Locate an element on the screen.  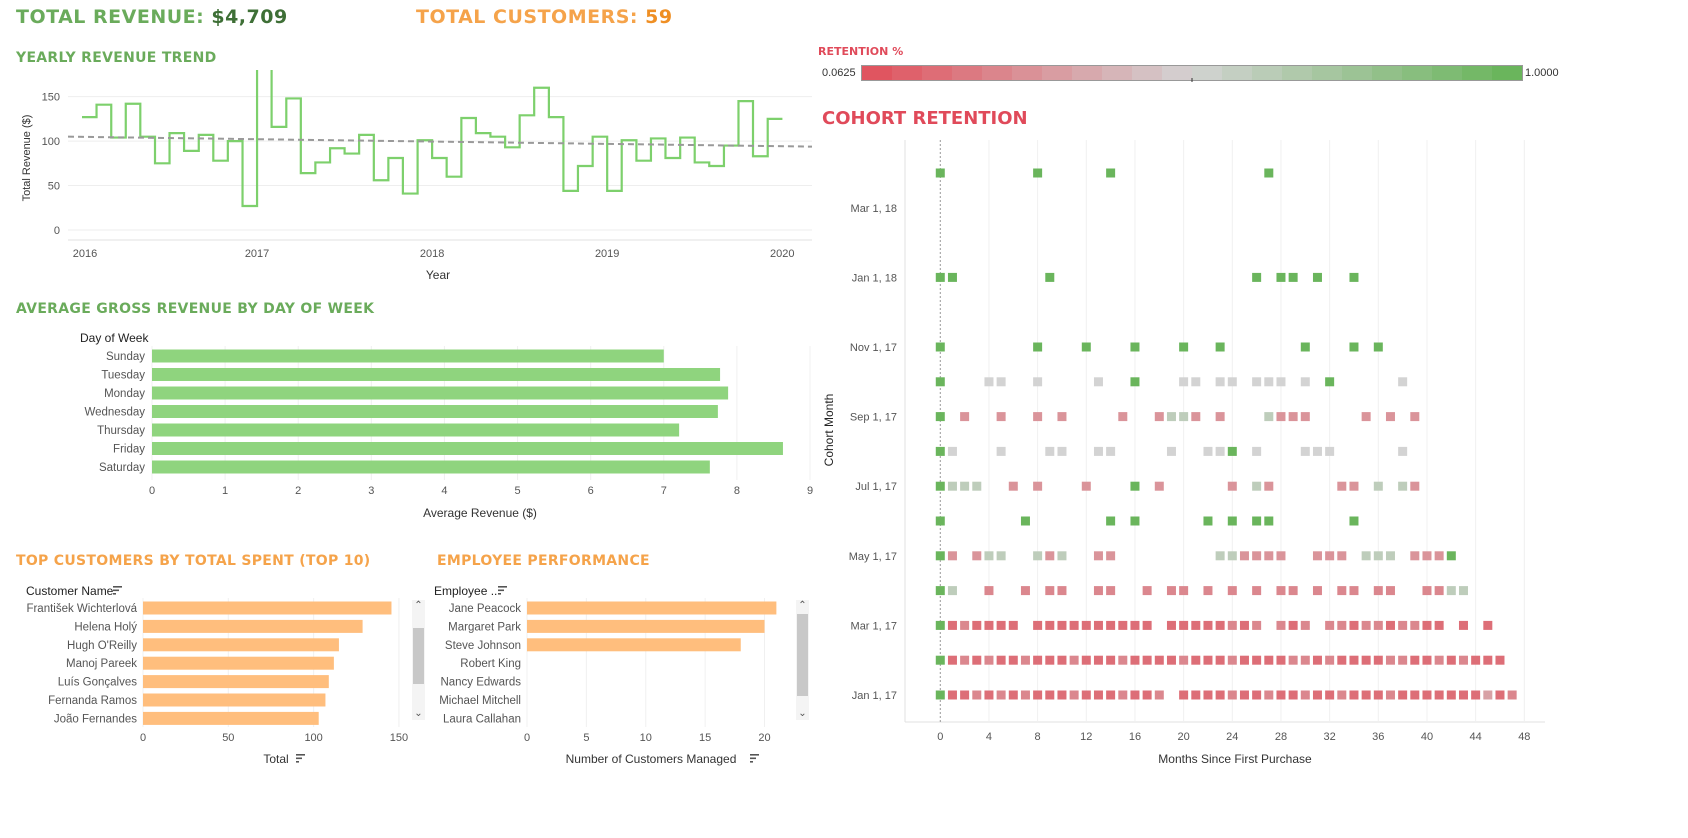
bar-label: Steve Johnson is located at coordinates (483, 646).